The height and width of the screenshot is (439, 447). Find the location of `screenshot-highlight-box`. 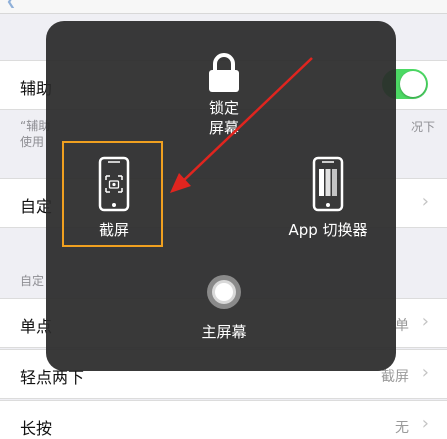

screenshot-highlight-box is located at coordinates (112, 194).